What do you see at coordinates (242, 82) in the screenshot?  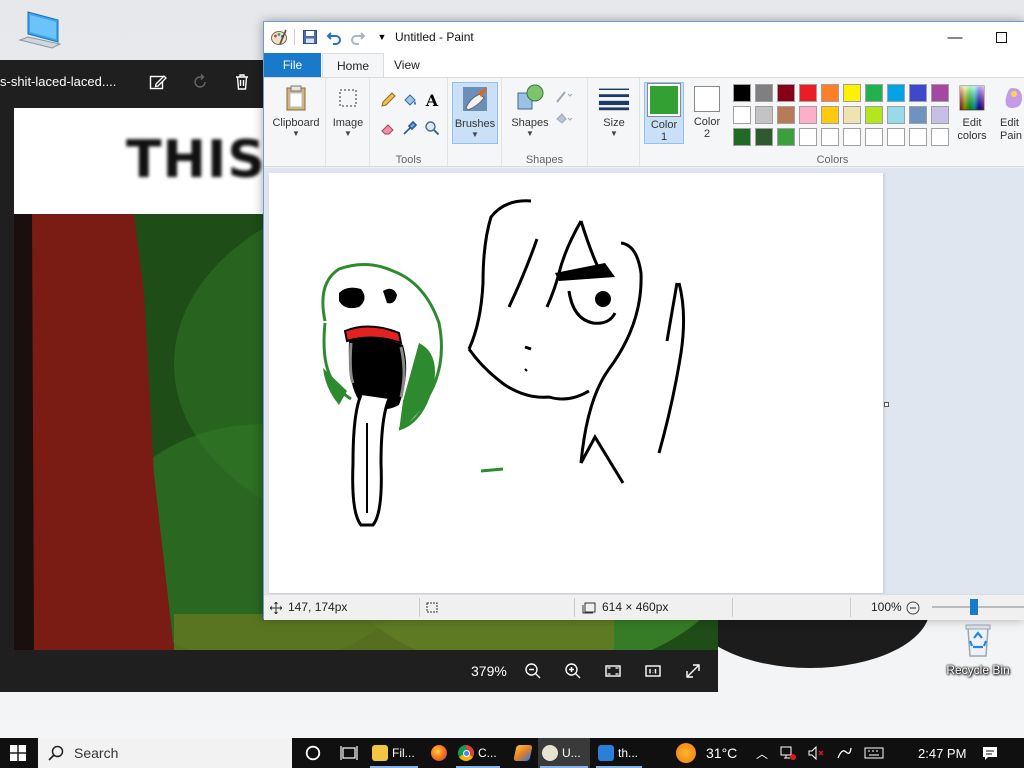 I see `delete-icon` at bounding box center [242, 82].